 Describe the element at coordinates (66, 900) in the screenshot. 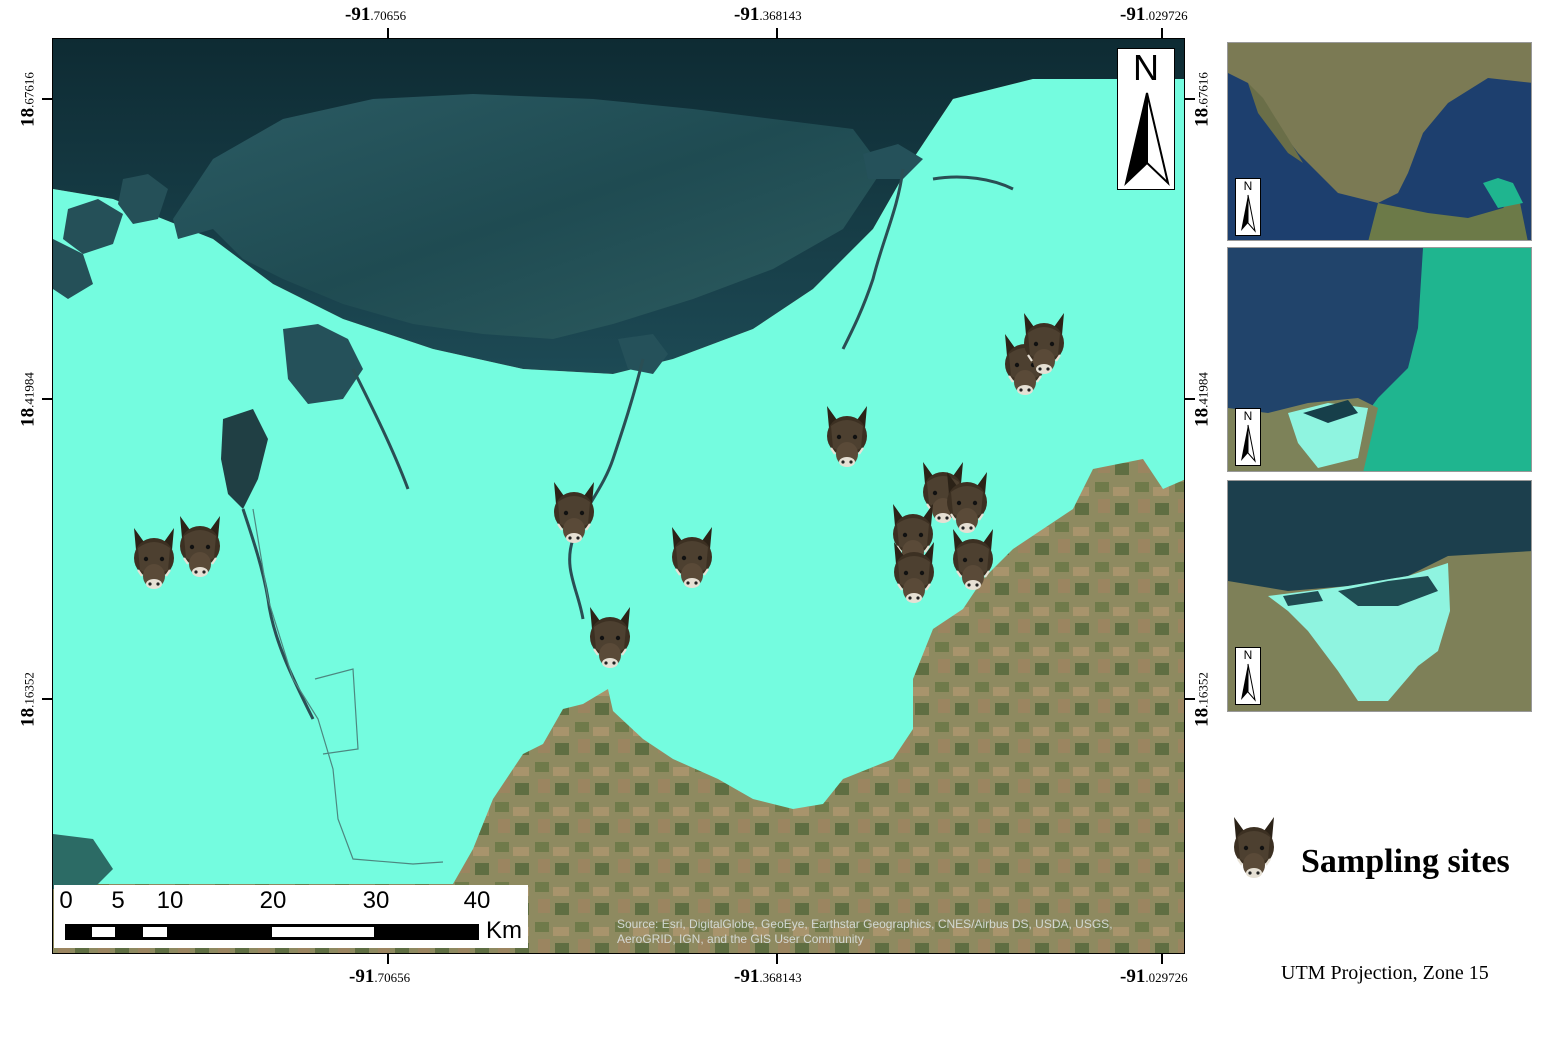

I see `scale-label-0: 0` at that location.